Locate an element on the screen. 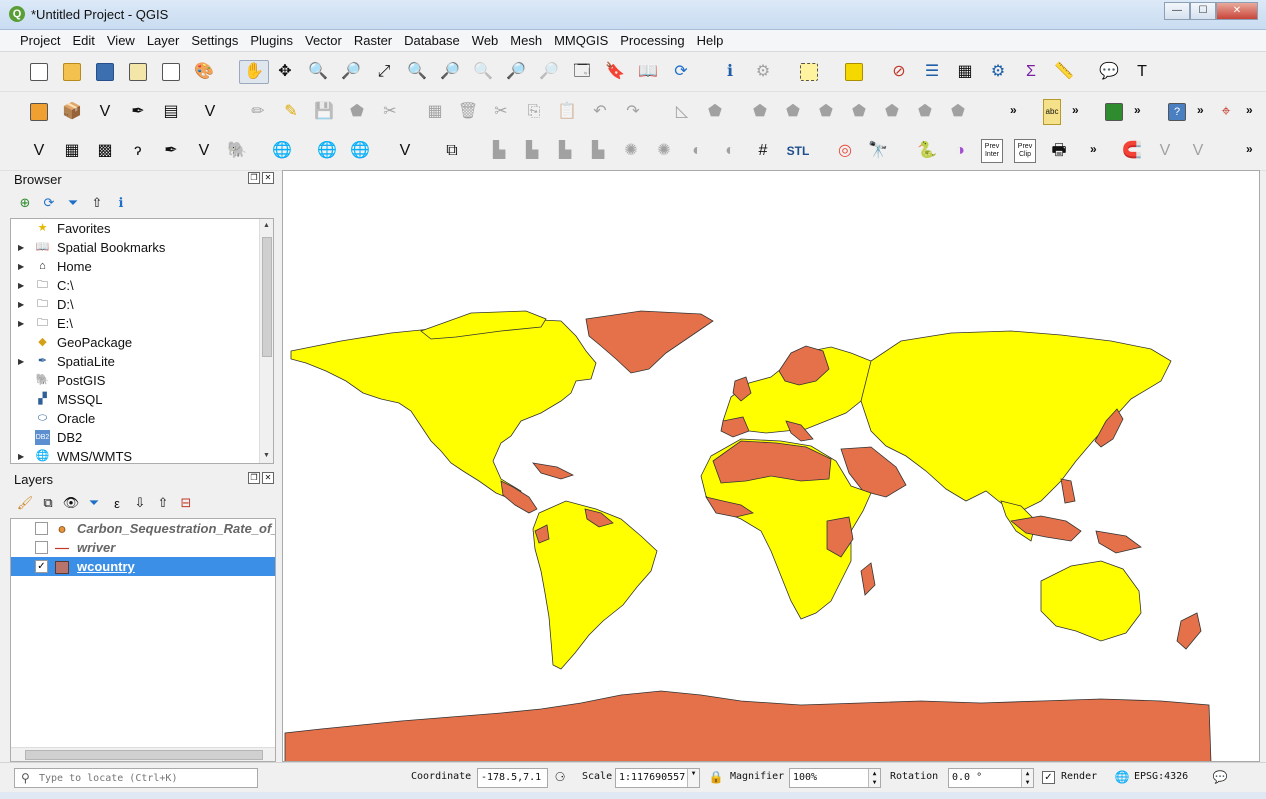 The height and width of the screenshot is (799, 1266). rotation-spinner-icon: ▲ ▼ is located at coordinates (1027, 778).